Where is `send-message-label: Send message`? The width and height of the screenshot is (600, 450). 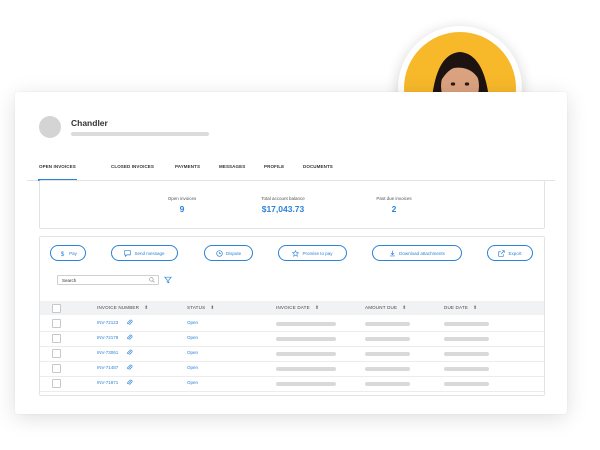
send-message-label: Send message is located at coordinates (149, 253).